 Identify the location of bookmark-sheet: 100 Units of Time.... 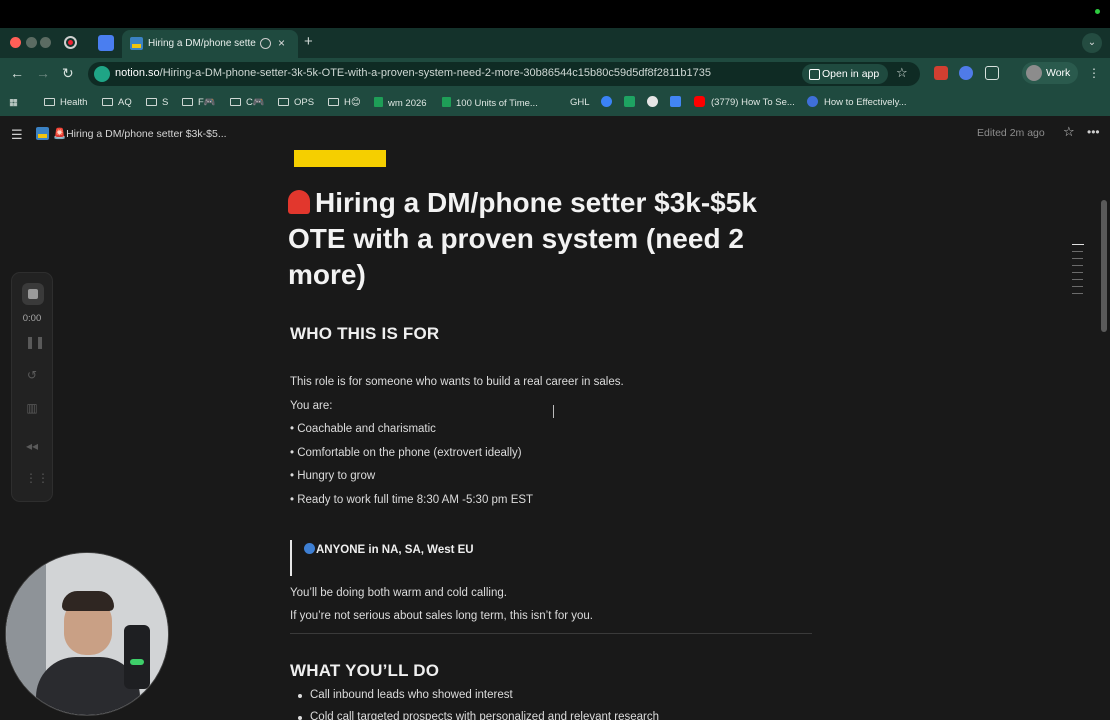
(490, 103).